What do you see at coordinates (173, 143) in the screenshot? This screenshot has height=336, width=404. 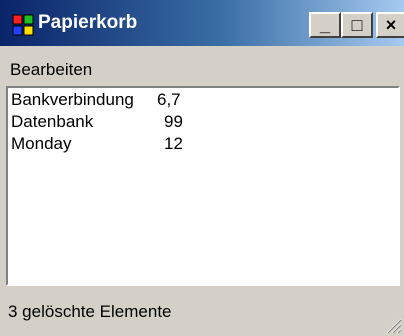 I see `list-item-value: 12` at bounding box center [173, 143].